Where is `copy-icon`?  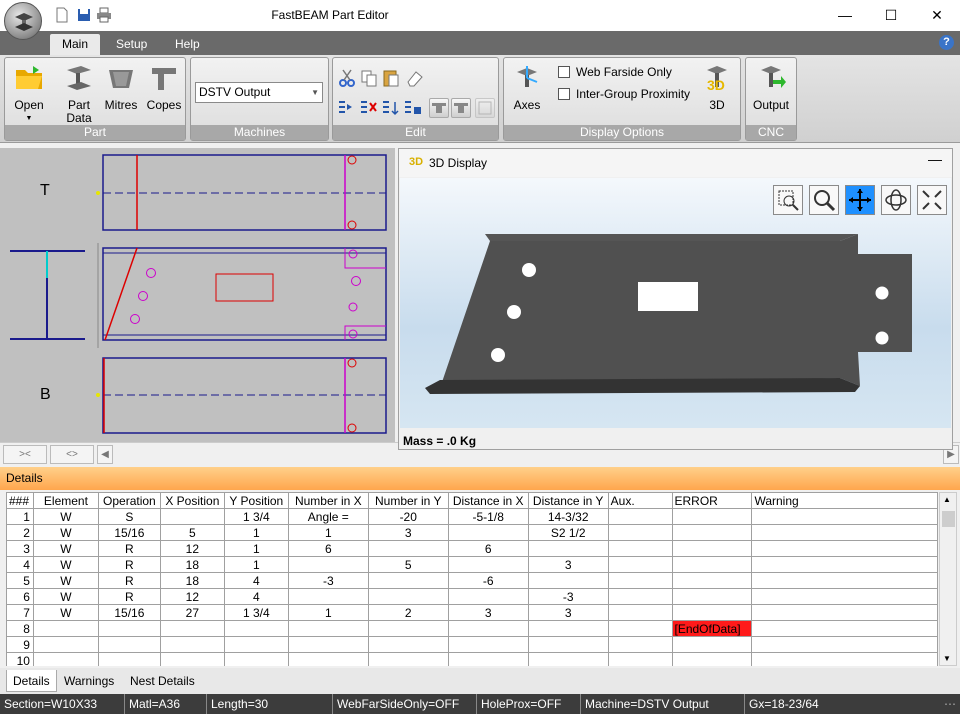 copy-icon is located at coordinates (369, 78).